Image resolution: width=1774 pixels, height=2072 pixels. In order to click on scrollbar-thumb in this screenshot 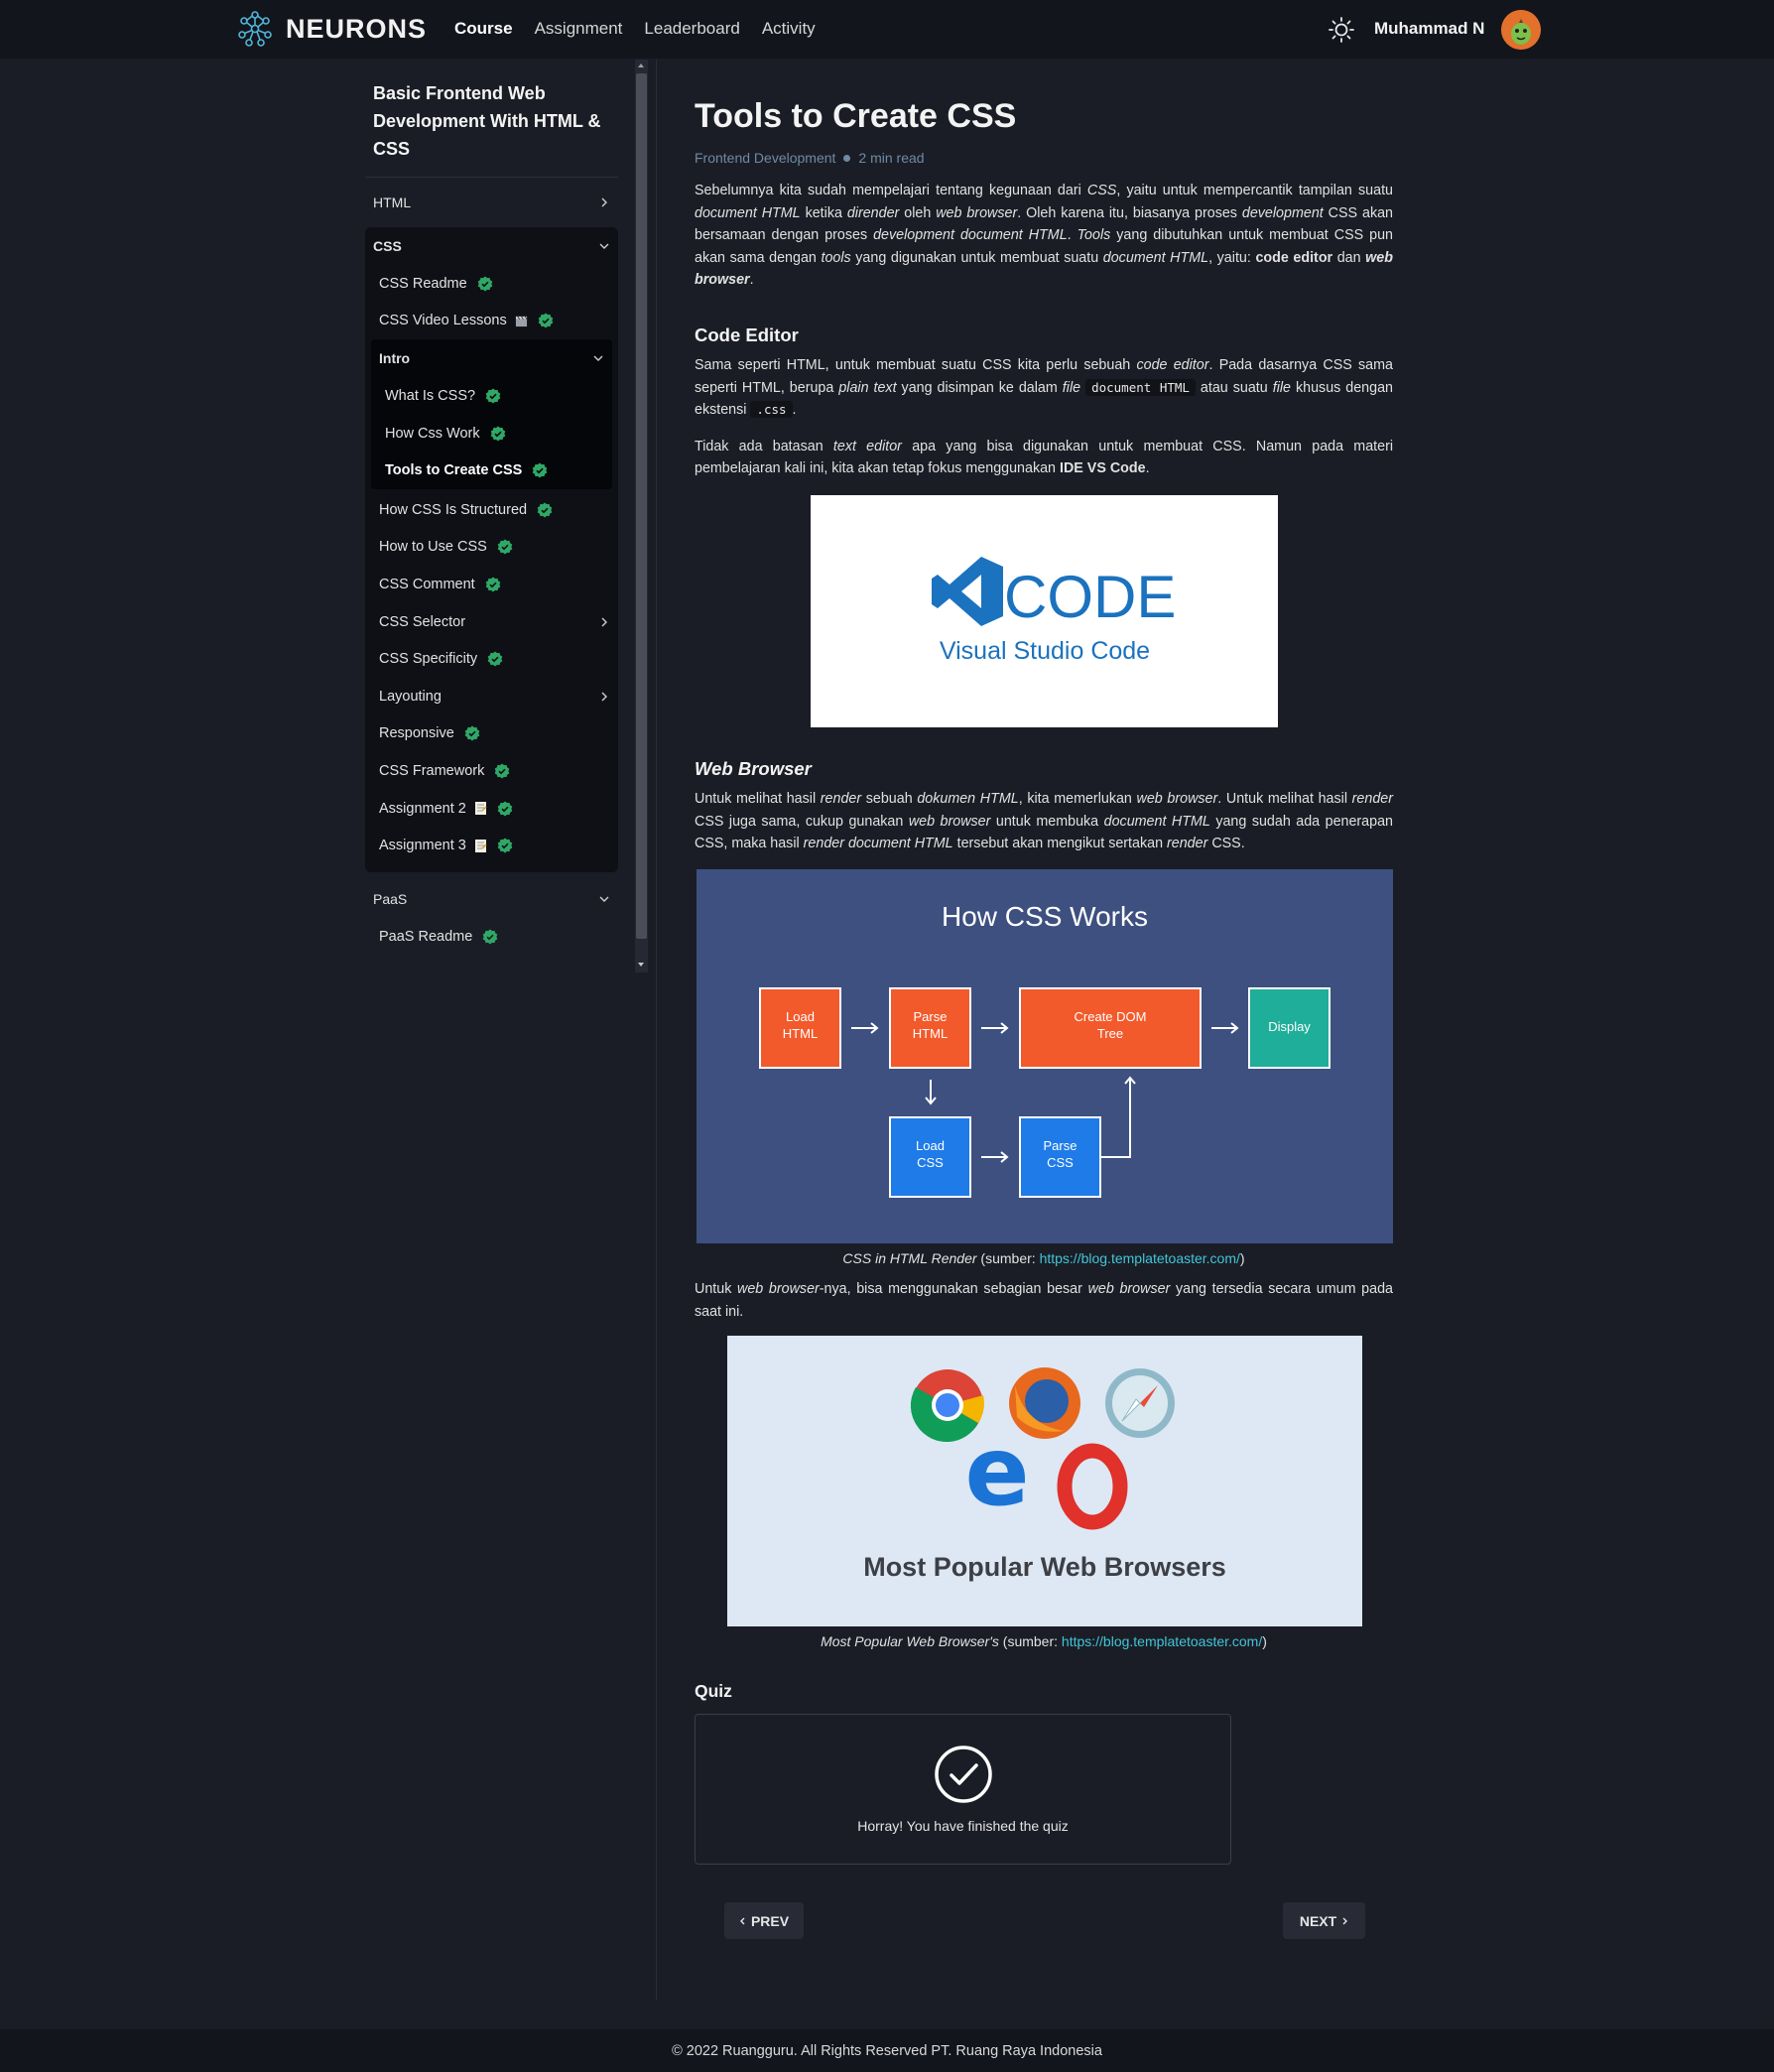, I will do `click(641, 506)`.